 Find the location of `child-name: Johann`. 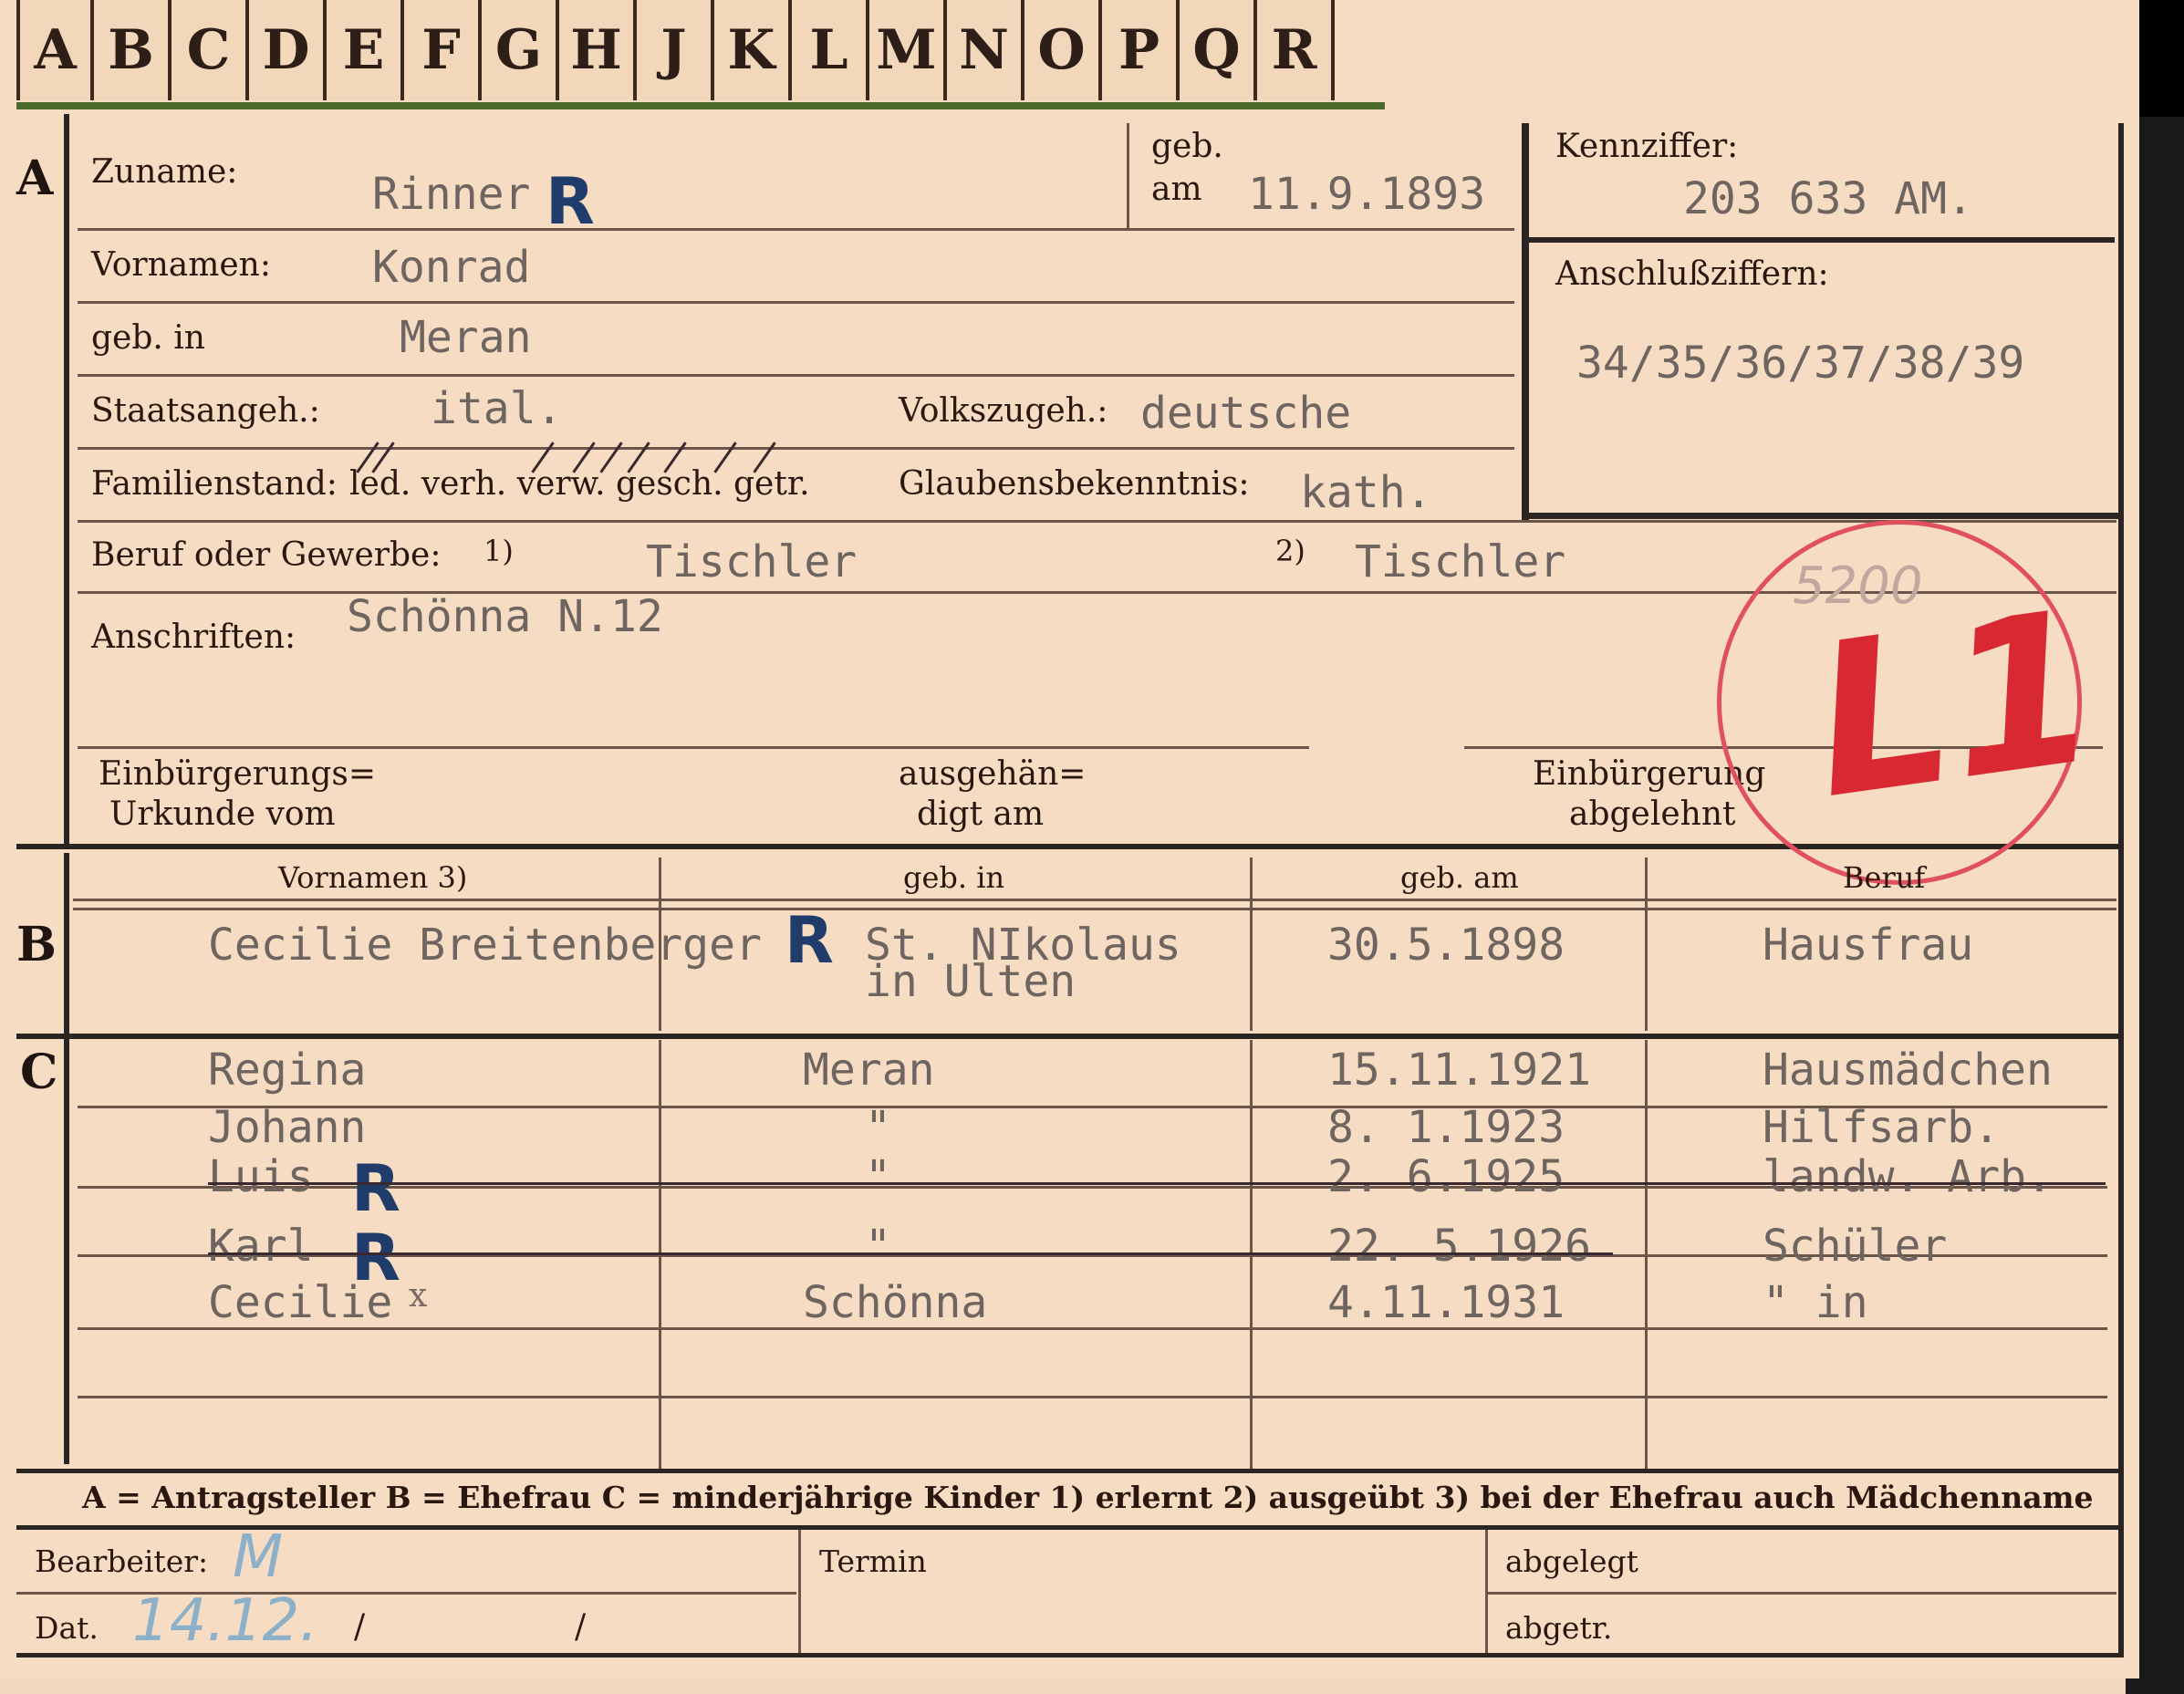

child-name: Johann is located at coordinates (287, 1128).